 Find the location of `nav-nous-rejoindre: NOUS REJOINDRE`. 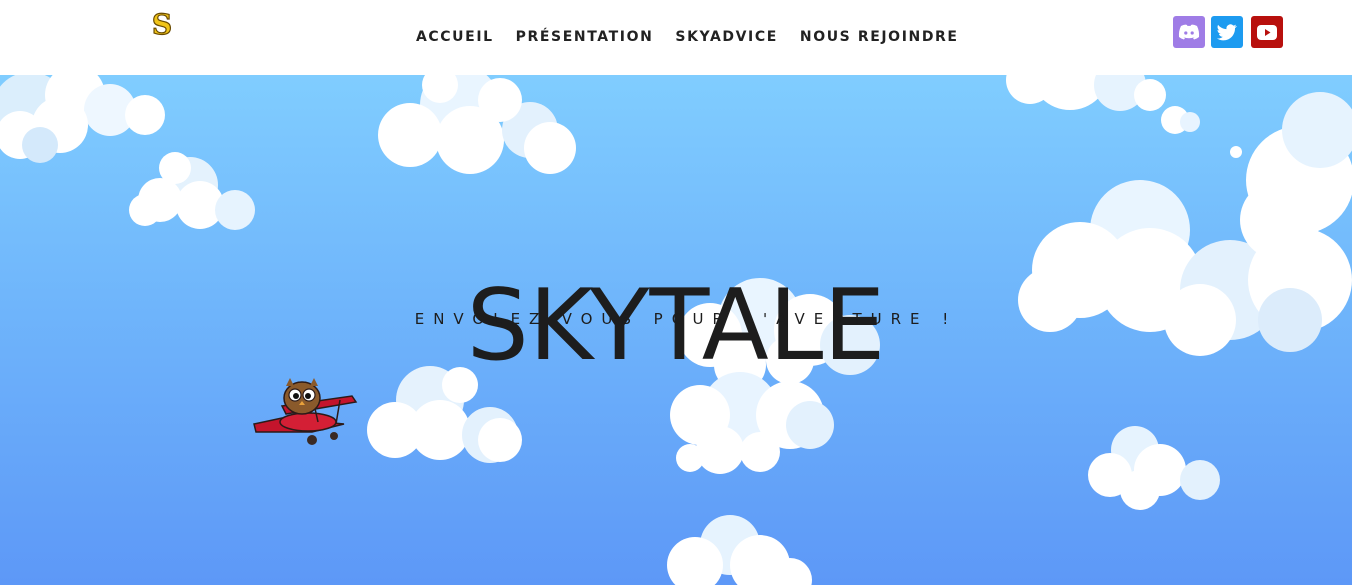

nav-nous-rejoindre: NOUS REJOINDRE is located at coordinates (879, 37).